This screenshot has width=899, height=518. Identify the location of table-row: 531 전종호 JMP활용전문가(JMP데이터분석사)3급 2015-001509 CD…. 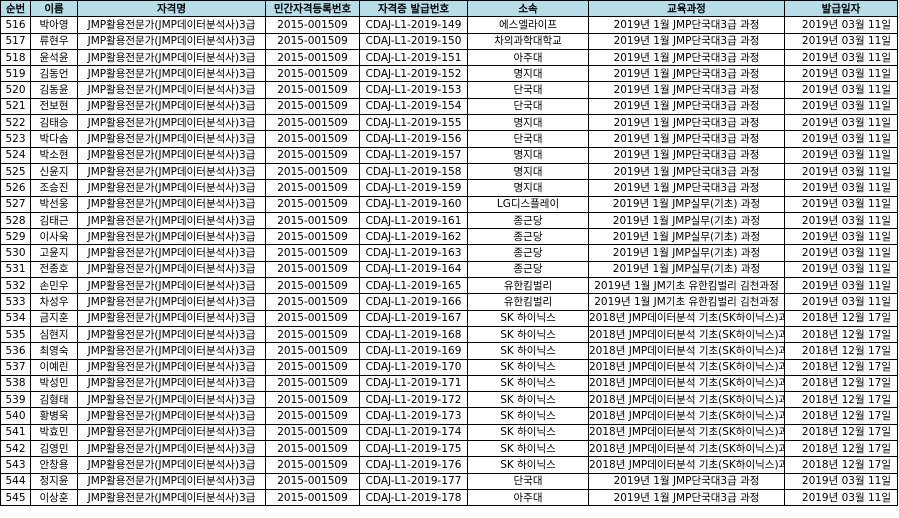
(449, 269).